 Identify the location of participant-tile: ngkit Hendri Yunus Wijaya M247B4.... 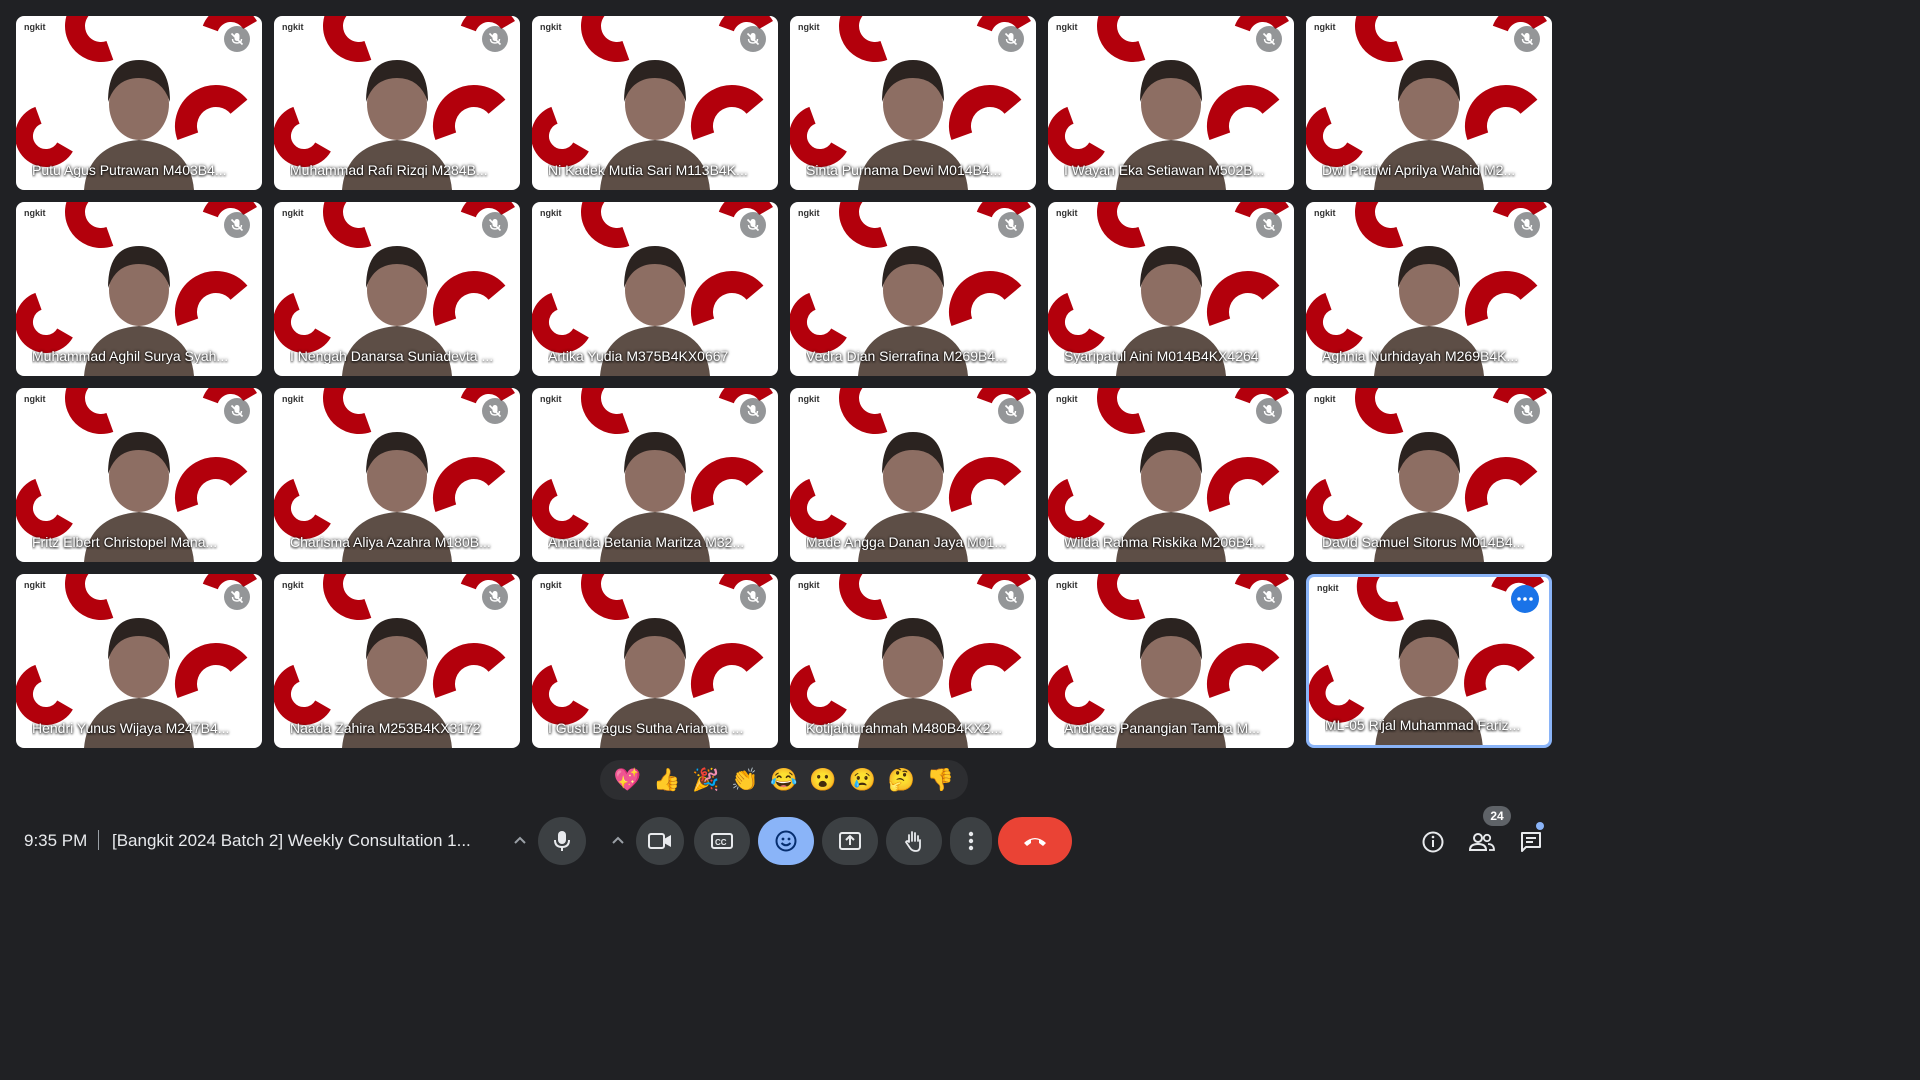
(139, 661).